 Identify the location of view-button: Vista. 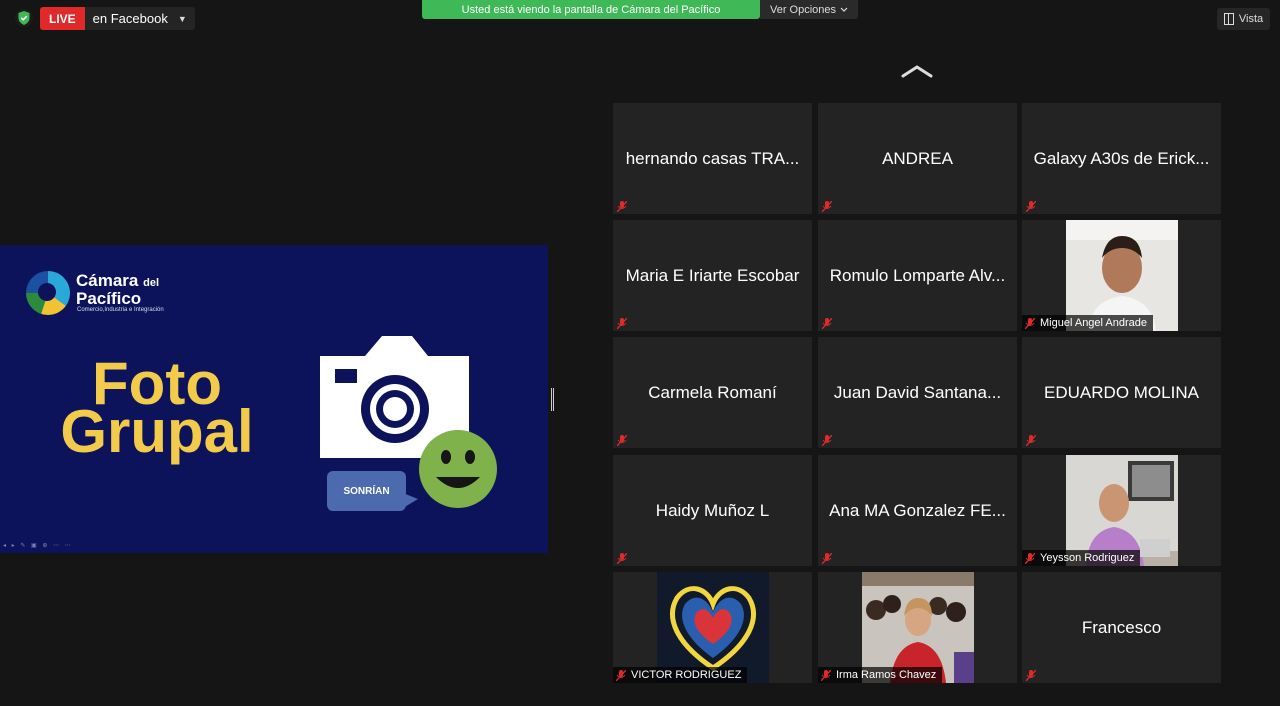
(1243, 19).